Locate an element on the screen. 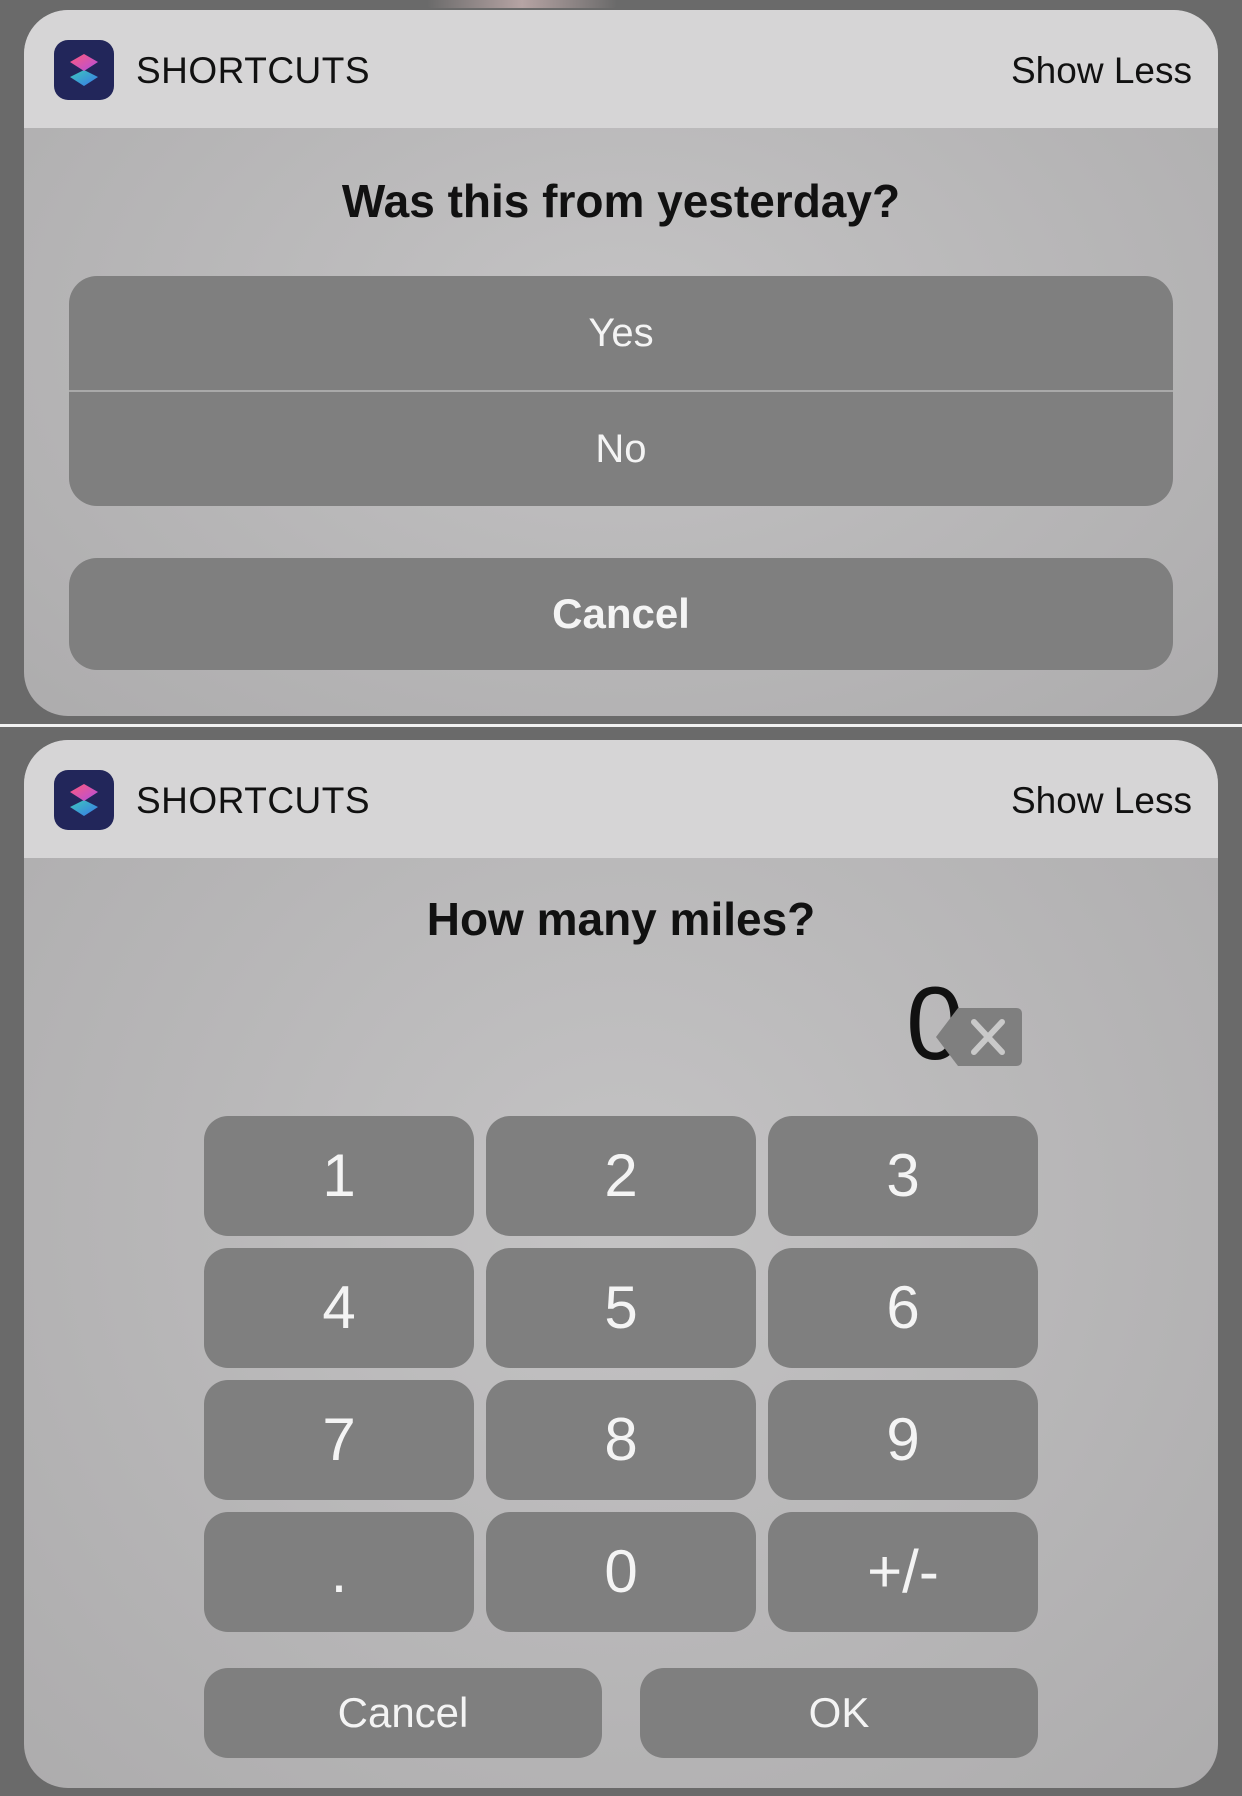 This screenshot has height=1796, width=1242. ok-button: OK is located at coordinates (839, 1713).